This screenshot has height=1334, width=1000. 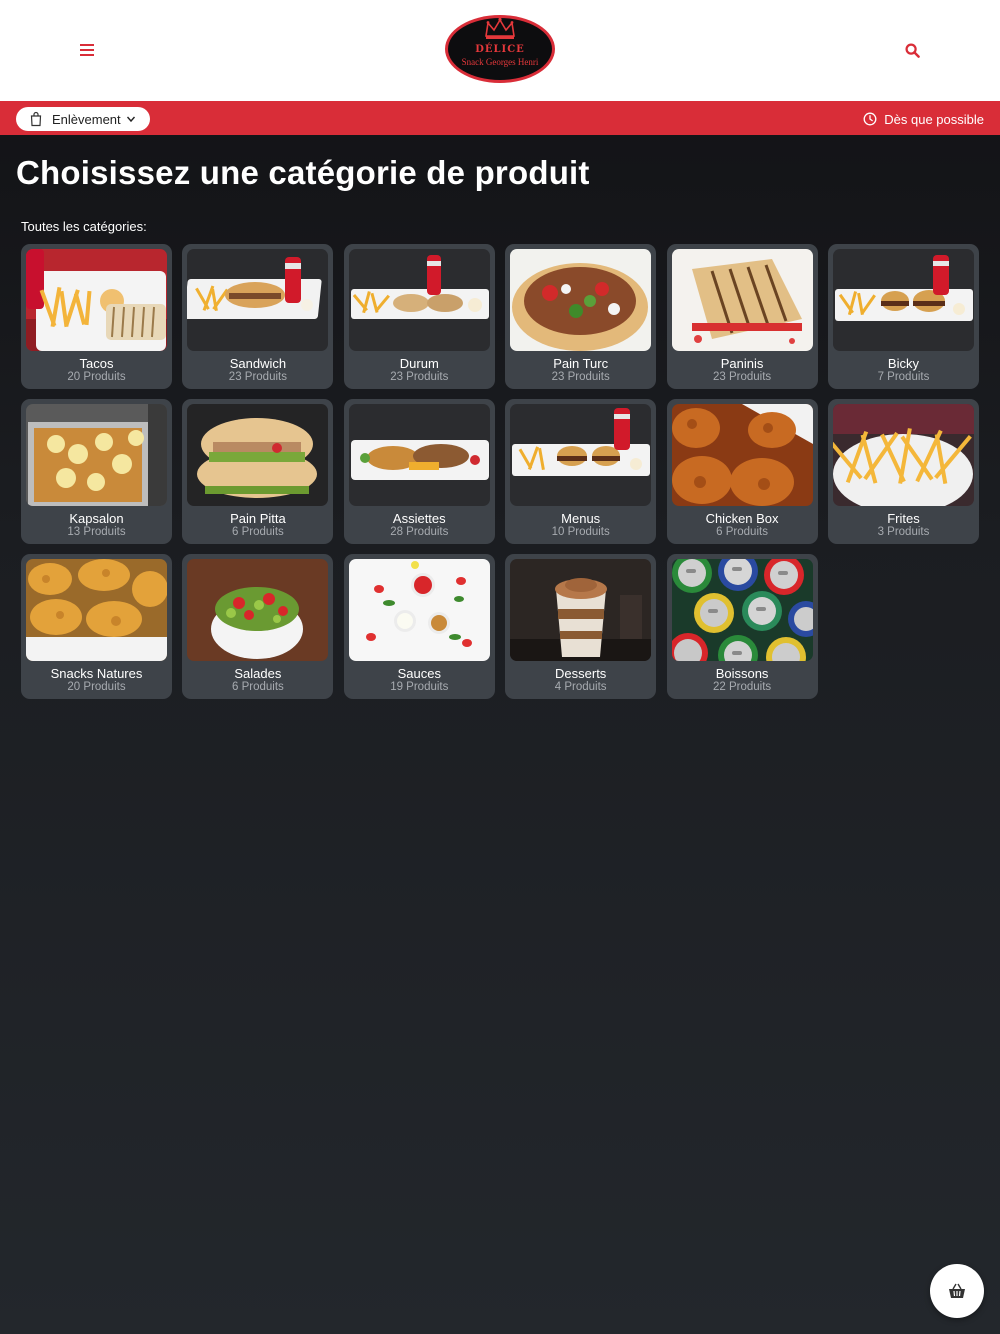 What do you see at coordinates (258, 363) in the screenshot?
I see `category-name: Sandwich` at bounding box center [258, 363].